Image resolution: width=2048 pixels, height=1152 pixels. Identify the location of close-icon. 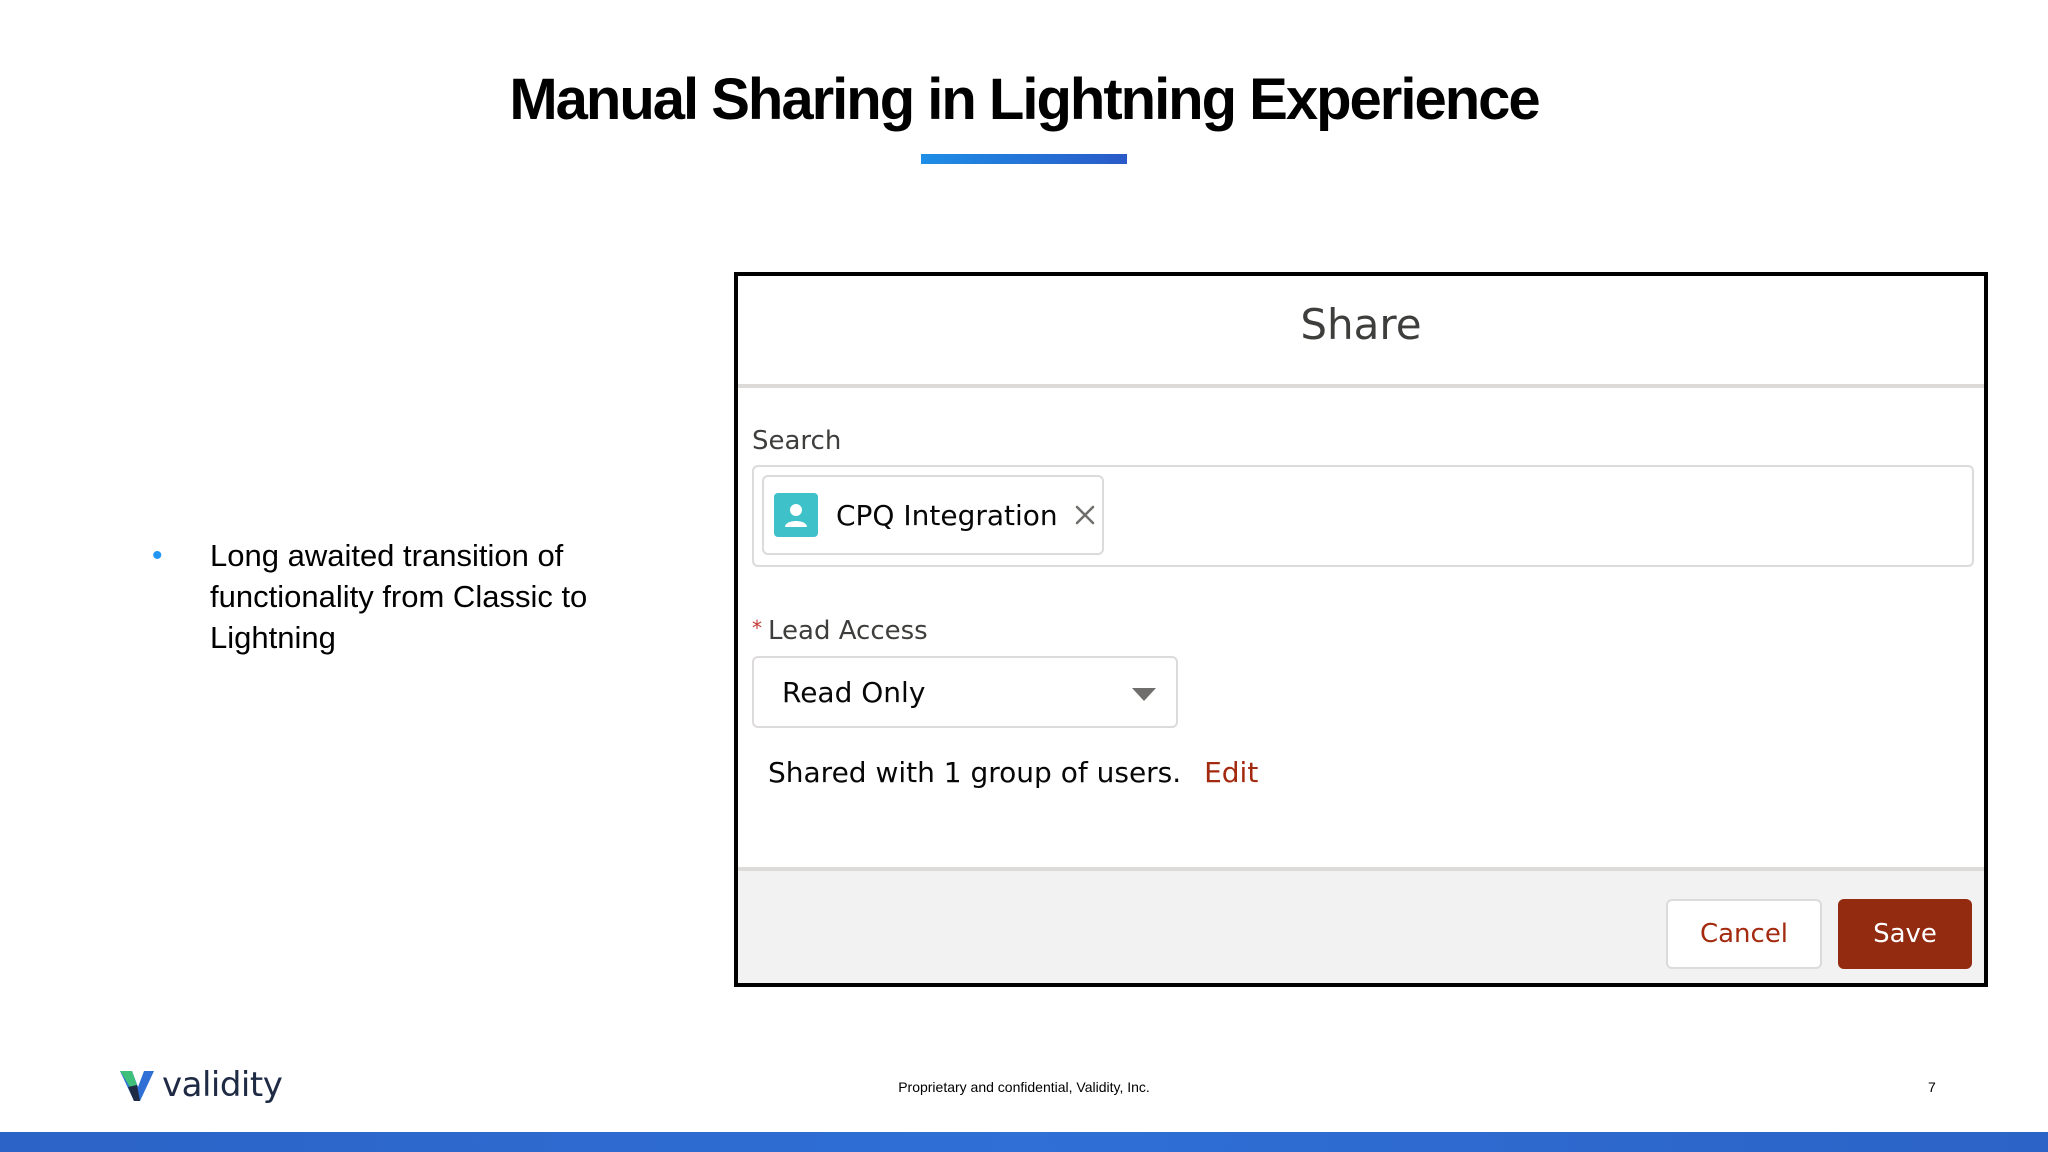
(1085, 515).